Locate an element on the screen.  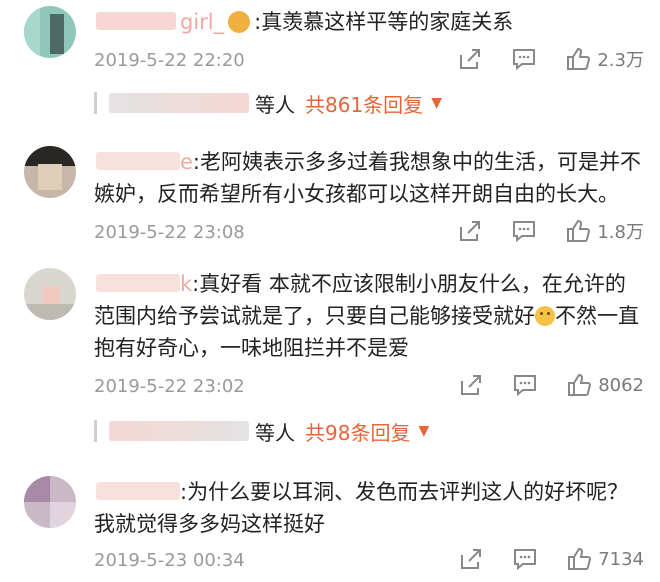
comment-actions: 1.8万 is located at coordinates (550, 231).